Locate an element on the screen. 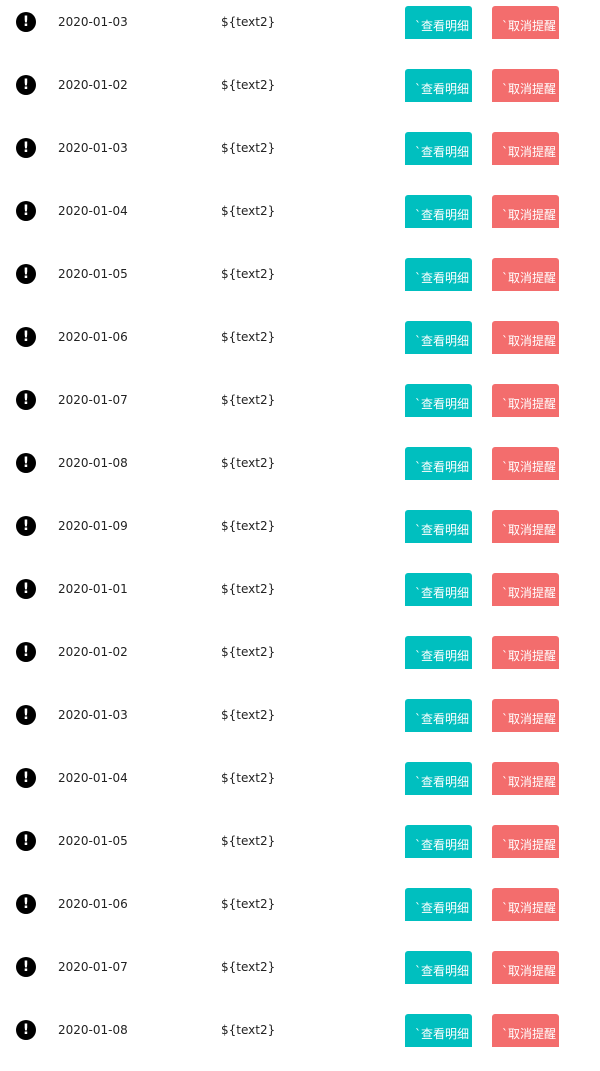 The image size is (600, 1071). list-item: ! 2020-01-01 ${text2} `查看明细 `取消提醒 is located at coordinates (300, 598).